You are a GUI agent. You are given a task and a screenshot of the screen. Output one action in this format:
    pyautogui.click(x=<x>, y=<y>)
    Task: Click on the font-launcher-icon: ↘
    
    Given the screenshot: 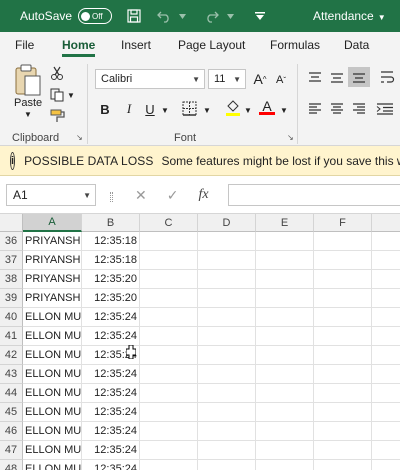 What is the action you would take?
    pyautogui.click(x=290, y=137)
    